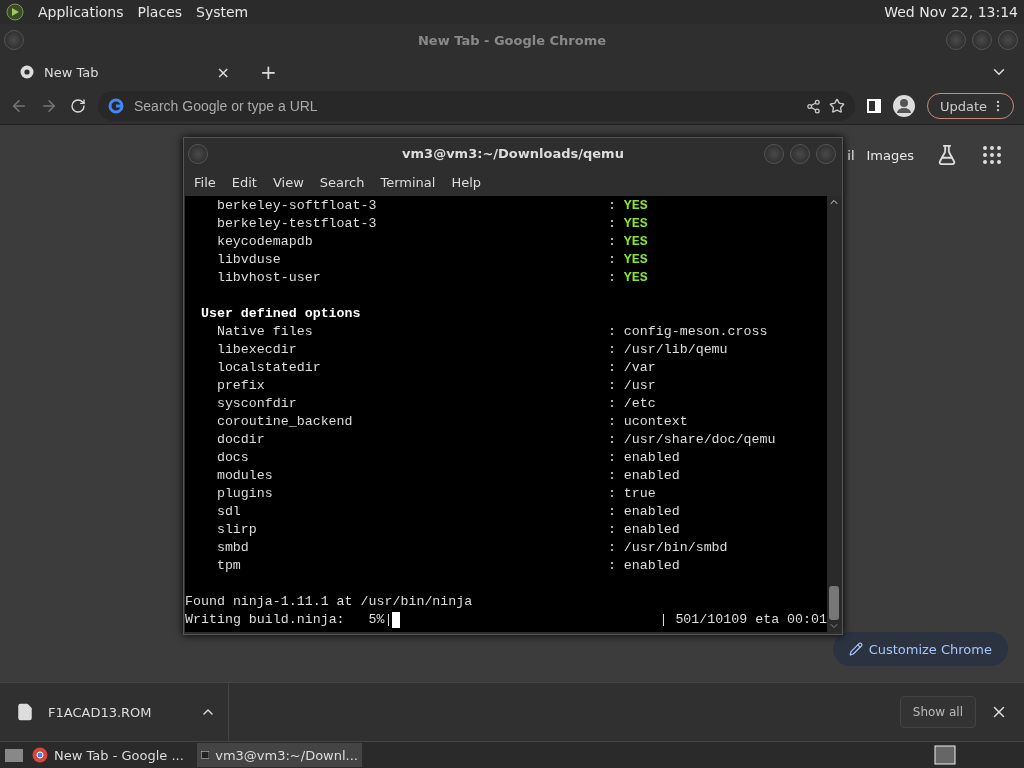  I want to click on back-icon, so click(19, 106).